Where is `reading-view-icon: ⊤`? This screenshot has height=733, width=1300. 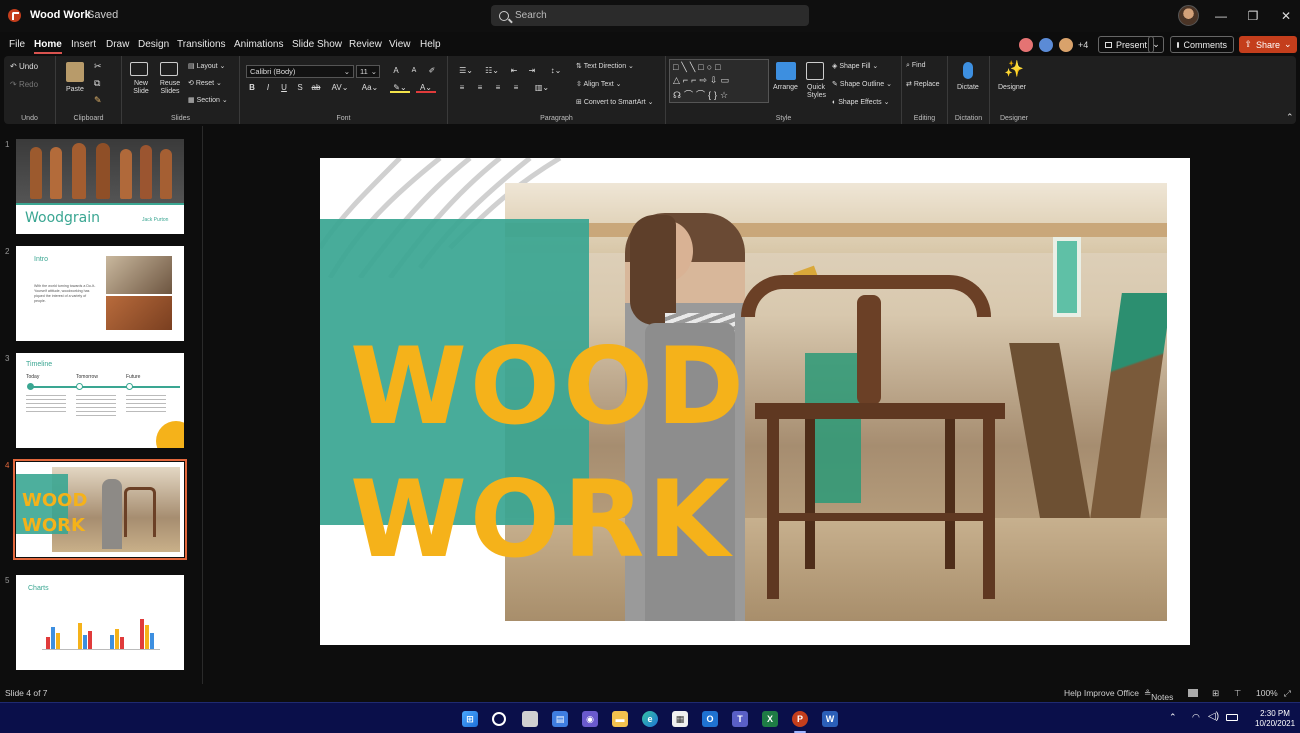 reading-view-icon: ⊤ is located at coordinates (1237, 693).